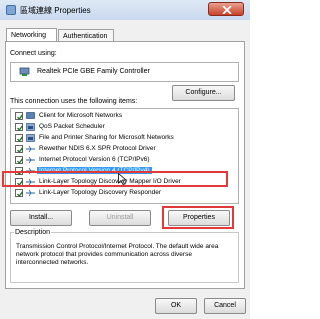 The image size is (320, 319). I want to click on cancel-button: Cancel, so click(225, 306).